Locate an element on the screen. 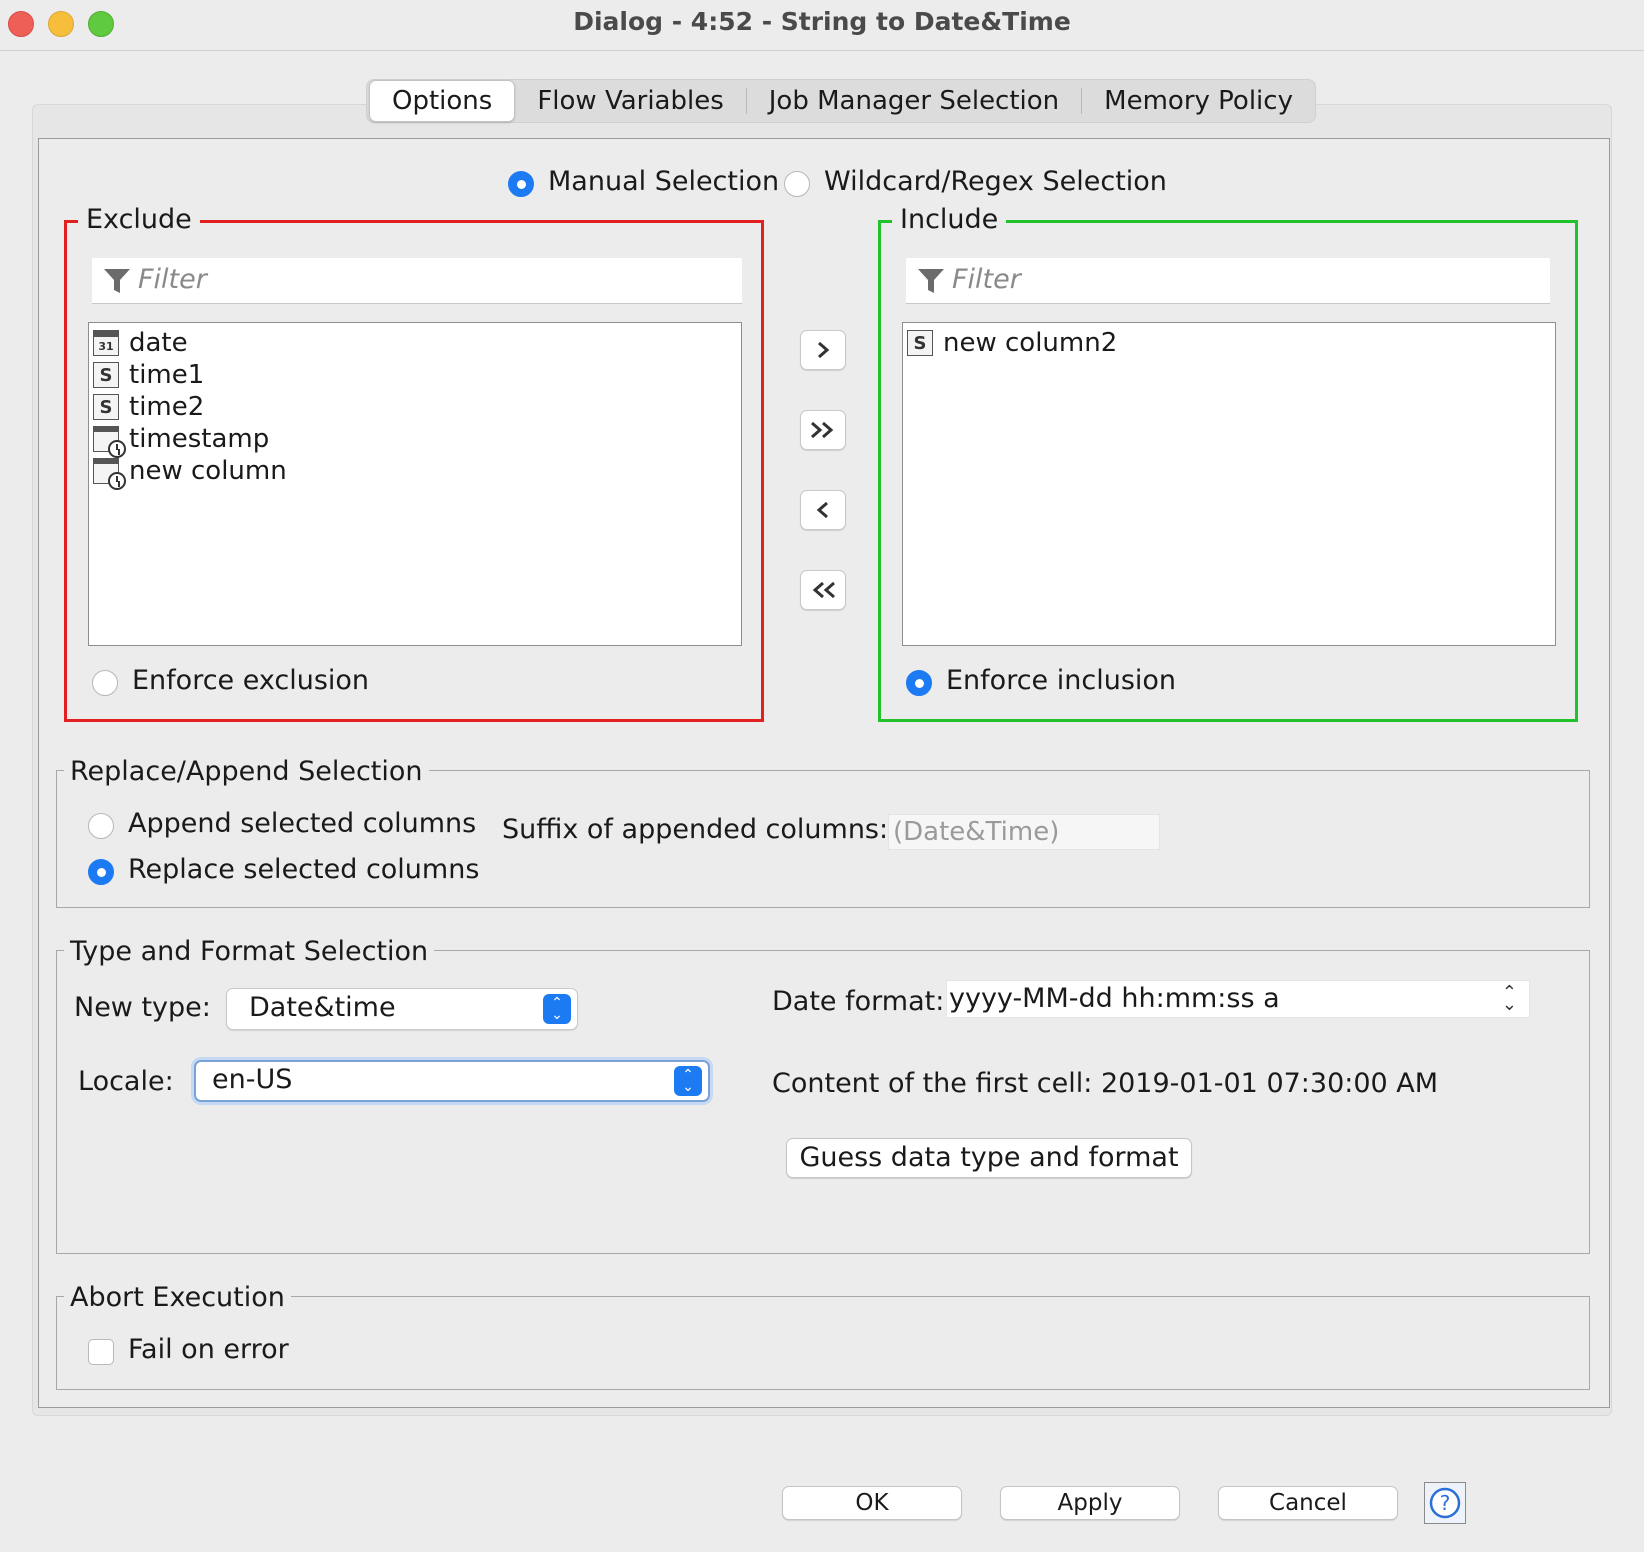 The image size is (1644, 1552). date-format-value: yyyy-MM-dd hh:mm:ss a is located at coordinates (1114, 998).